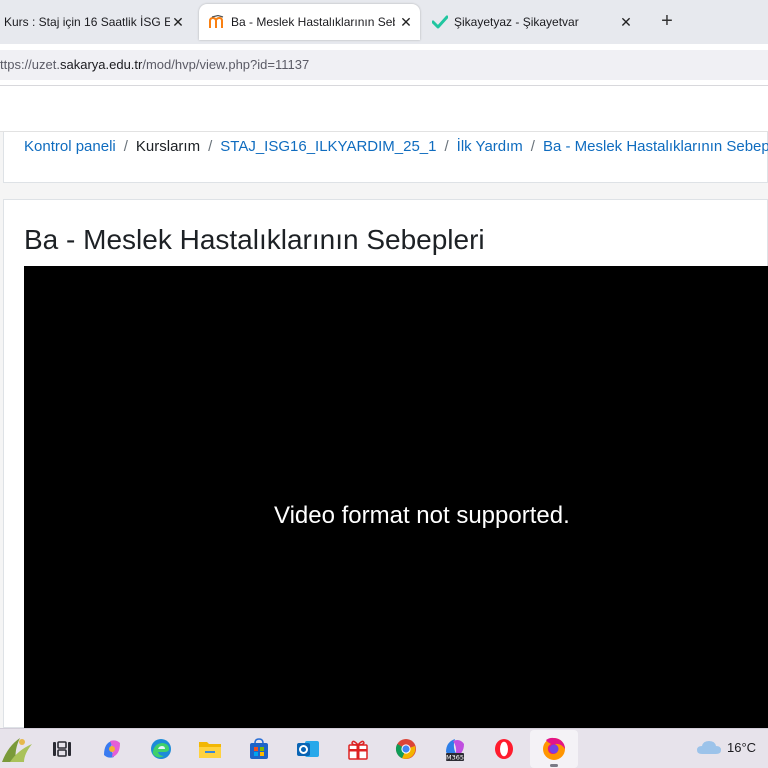 This screenshot has width=768, height=768. Describe the element at coordinates (455, 749) in the screenshot. I see `m365-icon: M365` at that location.